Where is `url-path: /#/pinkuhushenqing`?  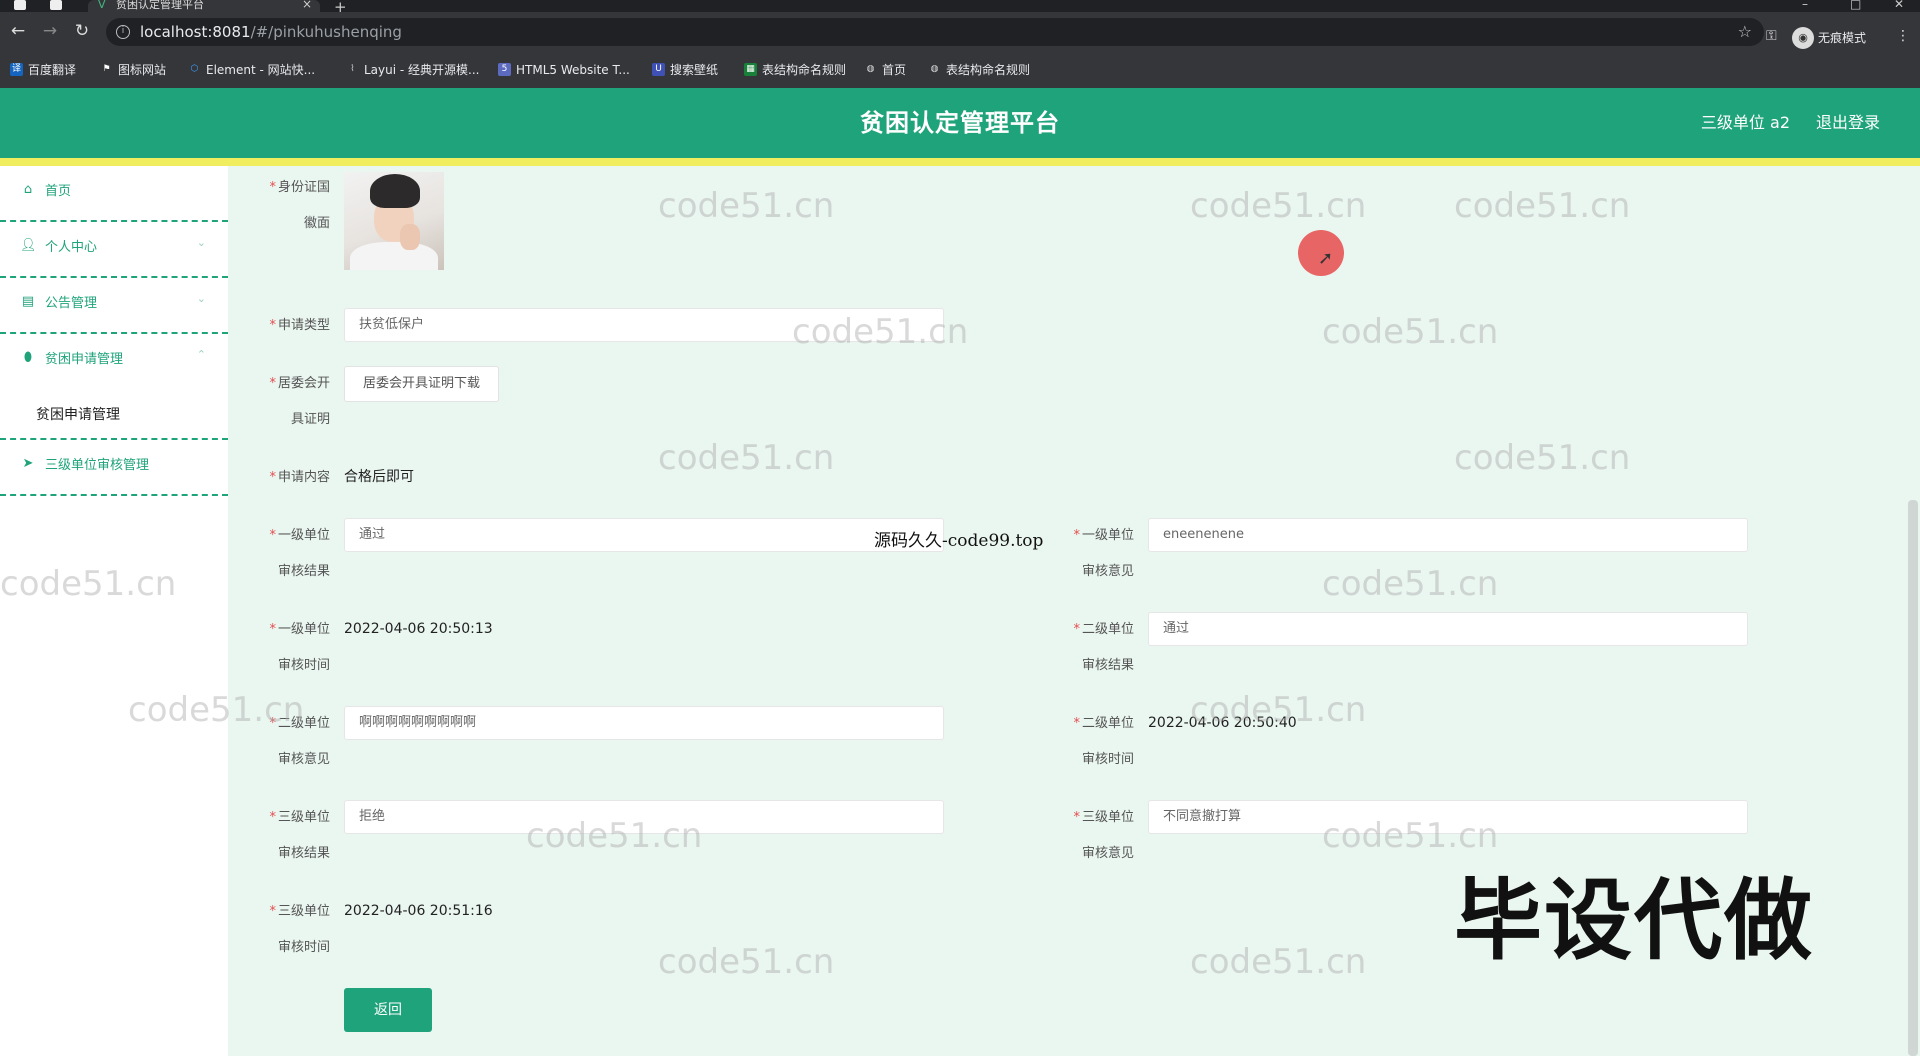
url-path: /#/pinkuhushenqing is located at coordinates (326, 32).